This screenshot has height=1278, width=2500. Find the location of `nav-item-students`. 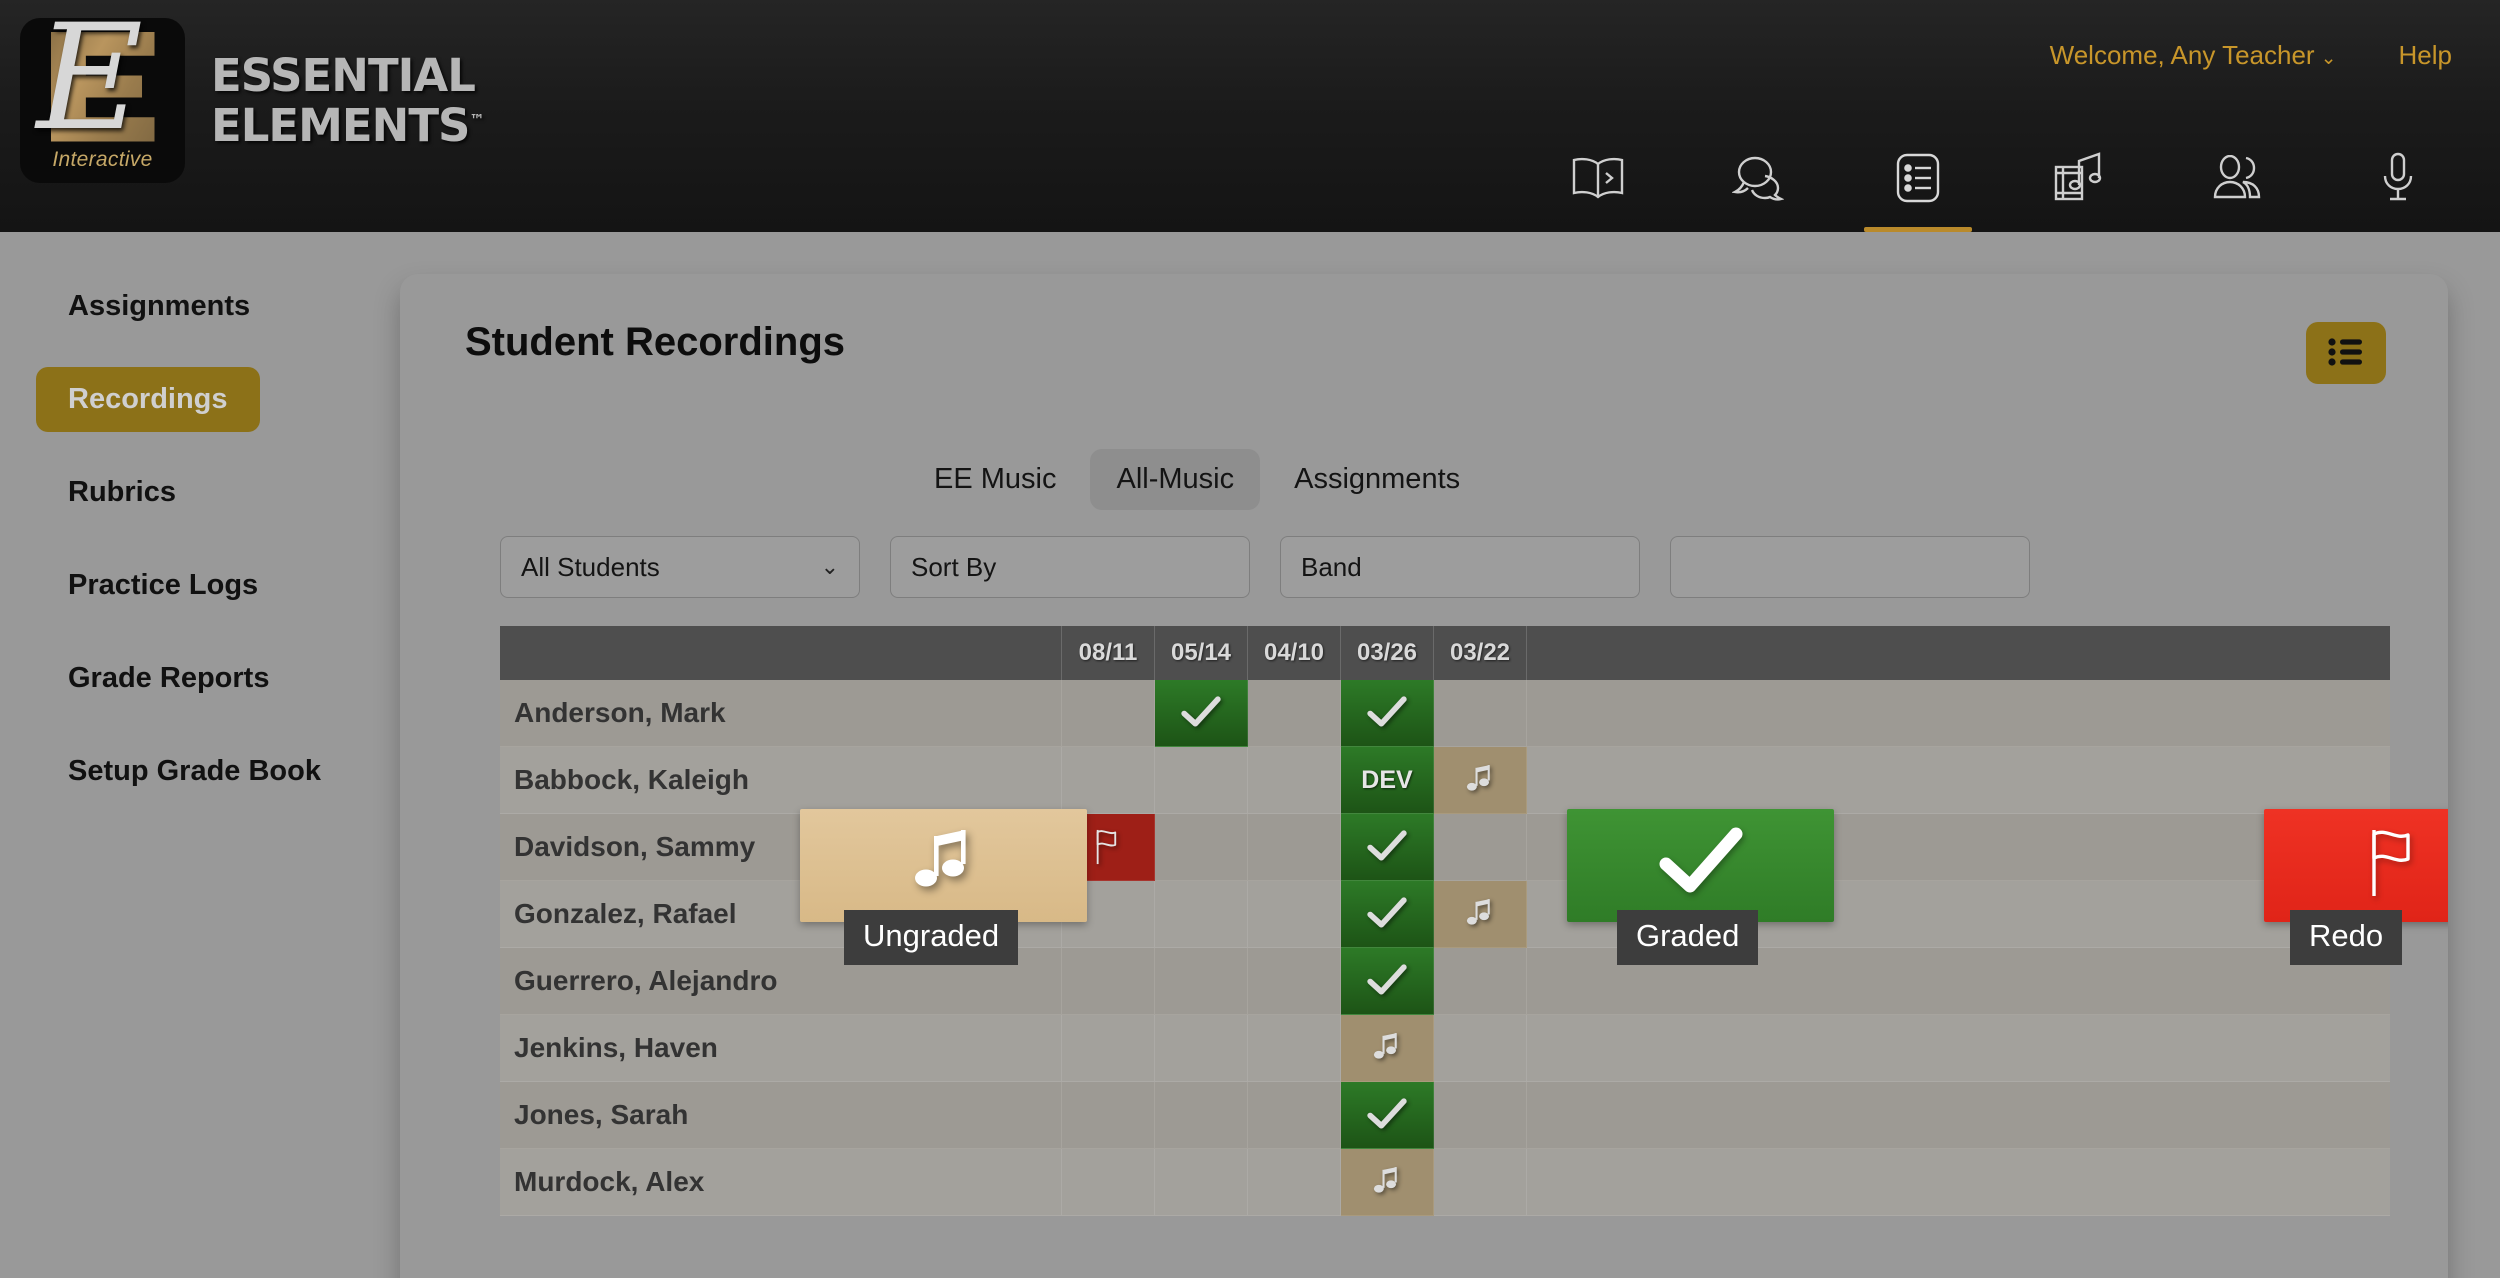

nav-item-students is located at coordinates (2238, 178).